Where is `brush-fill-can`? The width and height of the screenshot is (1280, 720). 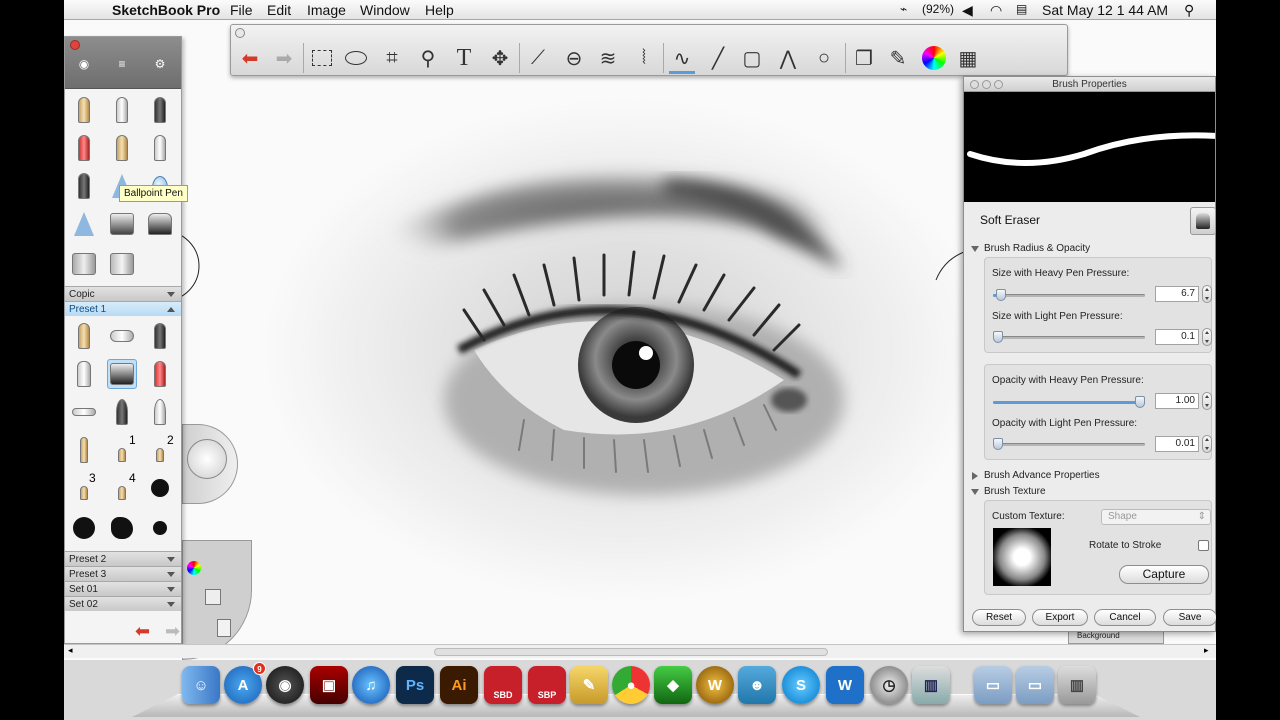 brush-fill-can is located at coordinates (122, 264).